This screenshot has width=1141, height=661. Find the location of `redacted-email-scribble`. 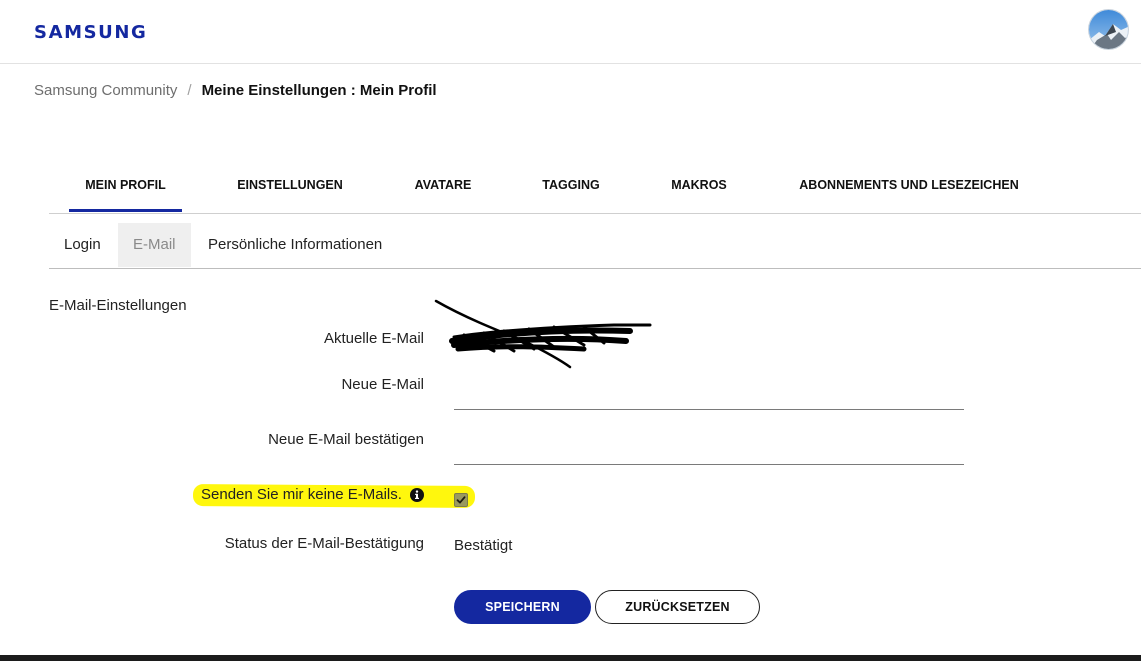

redacted-email-scribble is located at coordinates (545, 334).